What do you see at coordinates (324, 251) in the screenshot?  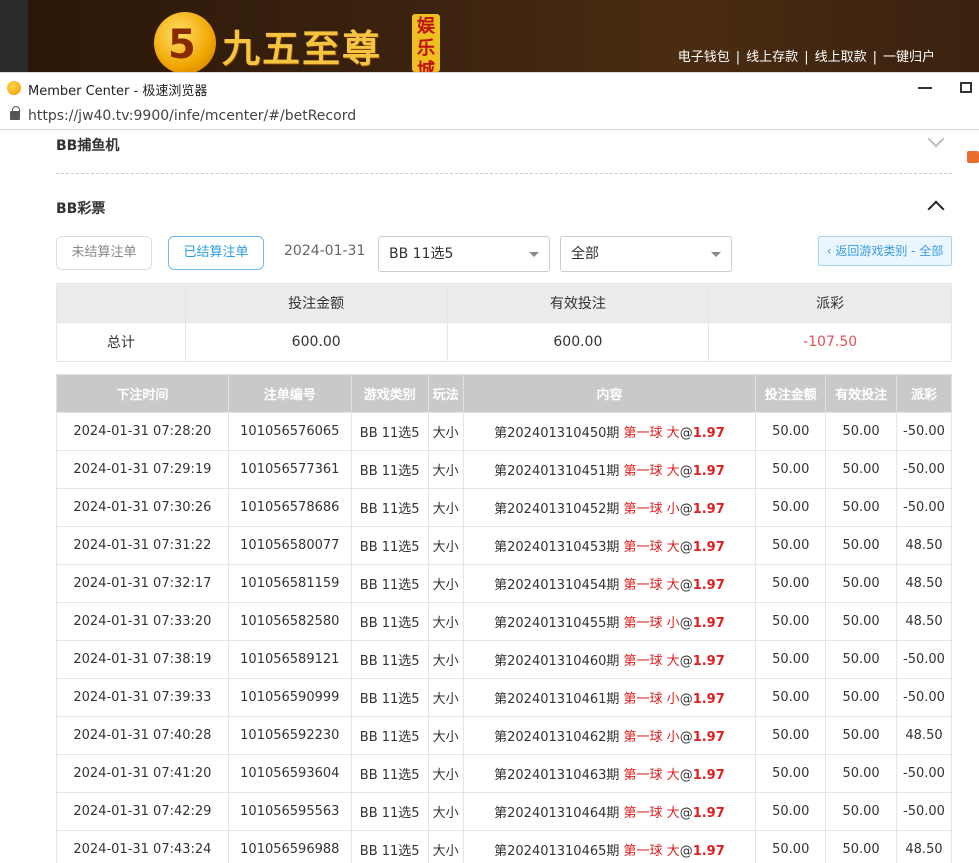 I see `date-filter: 2024-01-31` at bounding box center [324, 251].